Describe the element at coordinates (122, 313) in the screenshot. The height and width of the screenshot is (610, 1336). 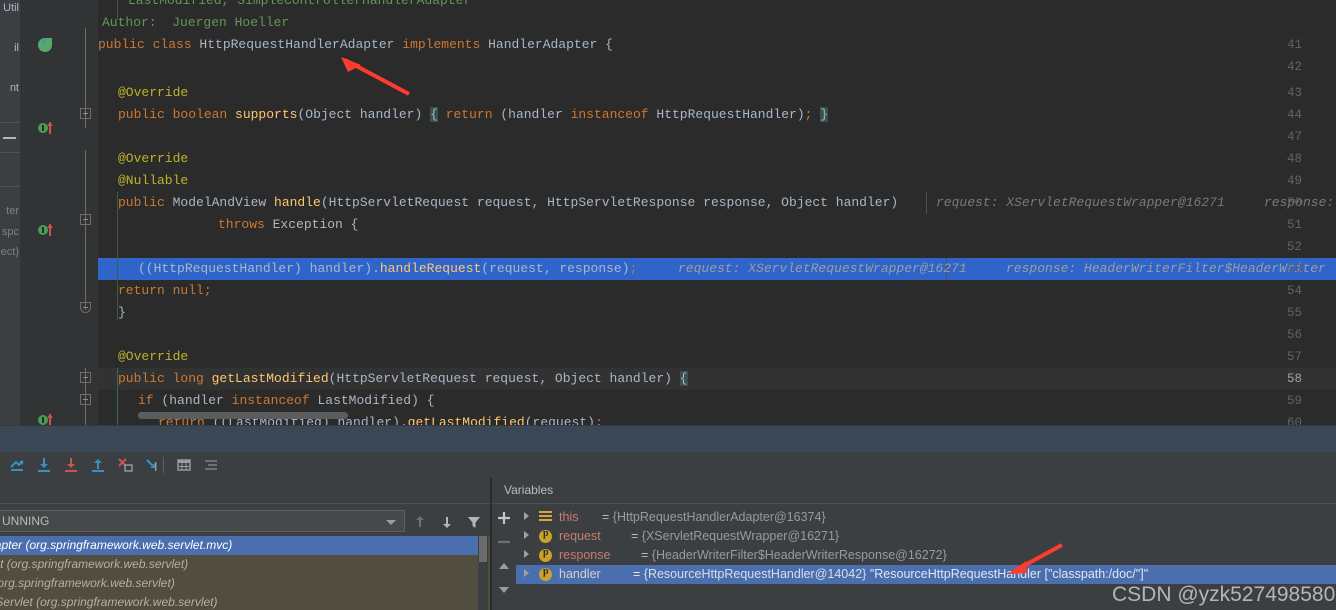
I see `code-line-55: }` at that location.